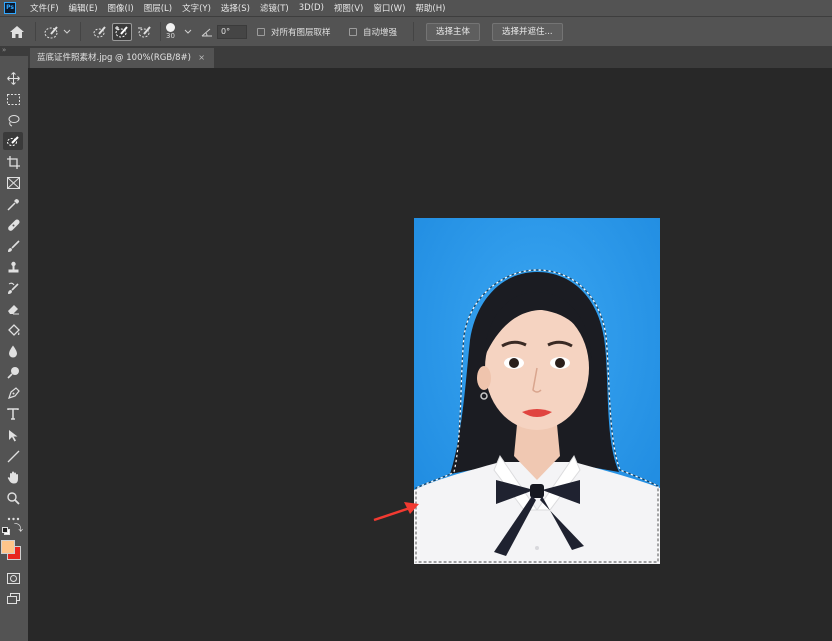 This screenshot has width=832, height=641. What do you see at coordinates (8, 547) in the screenshot?
I see `foreground-color-swatch` at bounding box center [8, 547].